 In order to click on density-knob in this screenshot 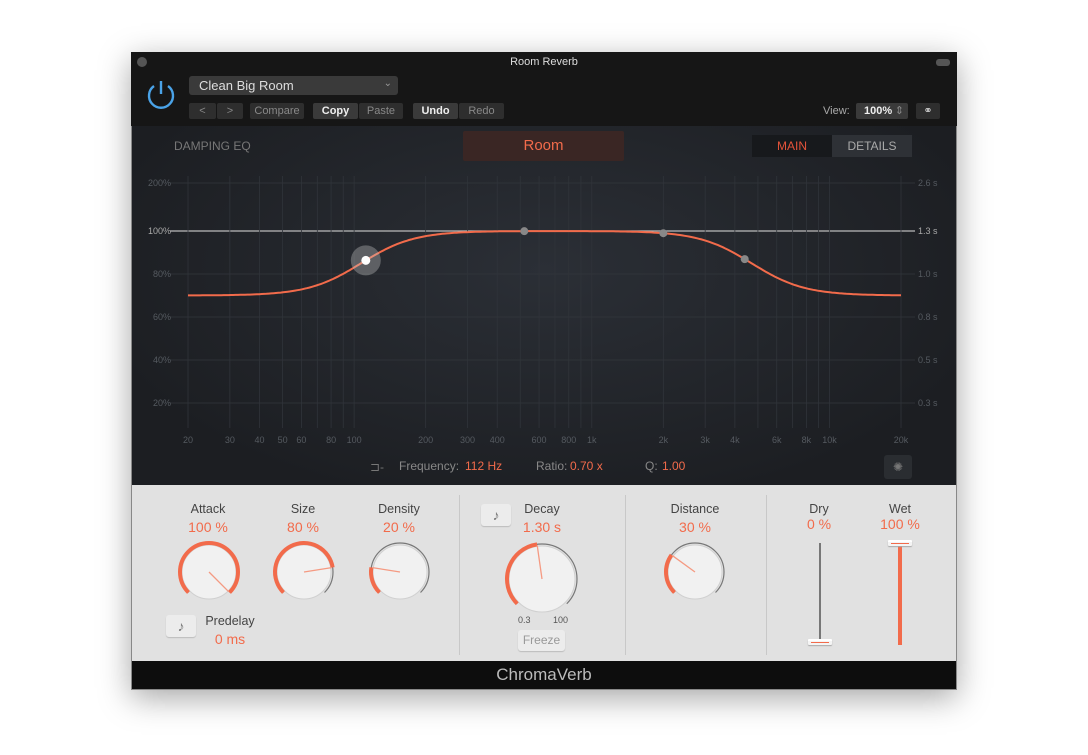, I will do `click(399, 574)`.